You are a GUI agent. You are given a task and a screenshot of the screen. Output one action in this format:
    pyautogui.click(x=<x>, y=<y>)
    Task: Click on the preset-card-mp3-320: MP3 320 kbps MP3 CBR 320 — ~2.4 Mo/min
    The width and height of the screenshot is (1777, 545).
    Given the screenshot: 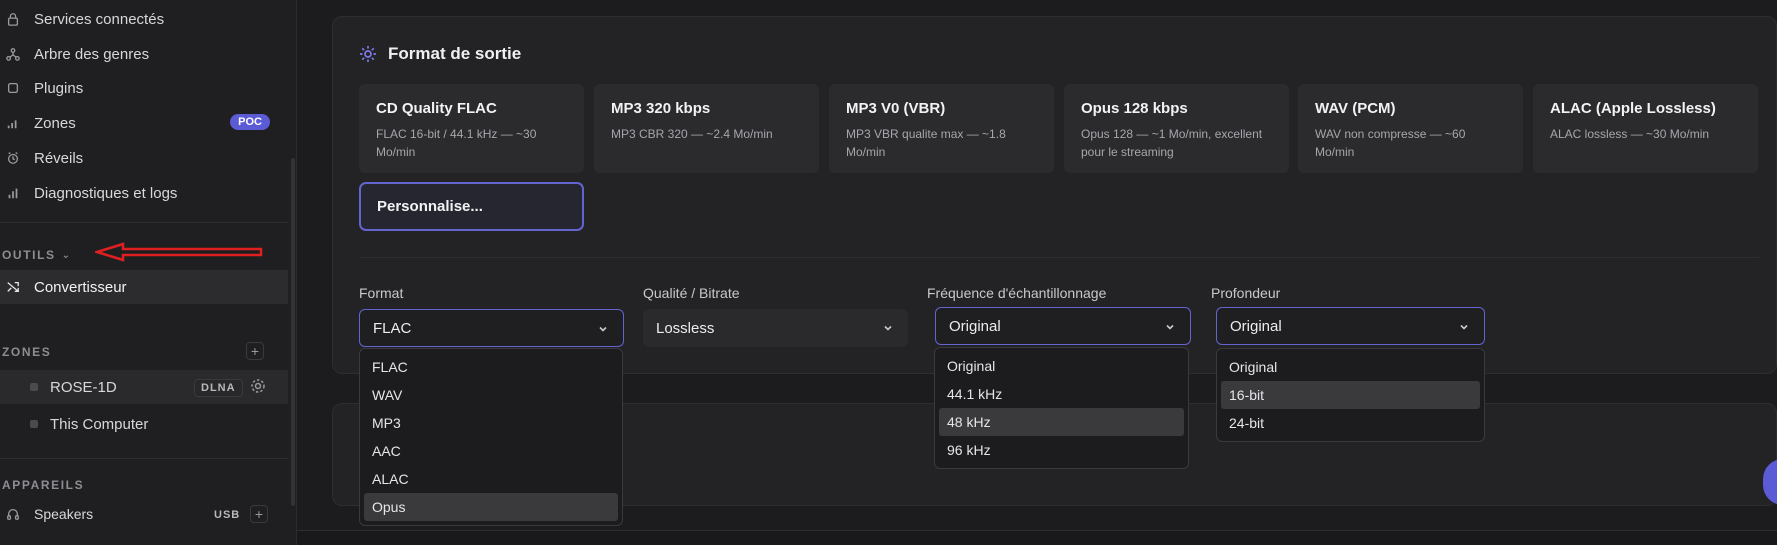 What is the action you would take?
    pyautogui.click(x=706, y=128)
    